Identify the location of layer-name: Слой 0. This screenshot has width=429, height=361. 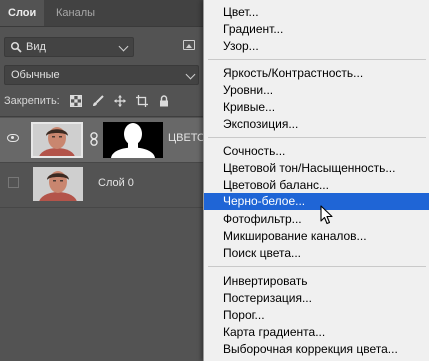
(116, 183).